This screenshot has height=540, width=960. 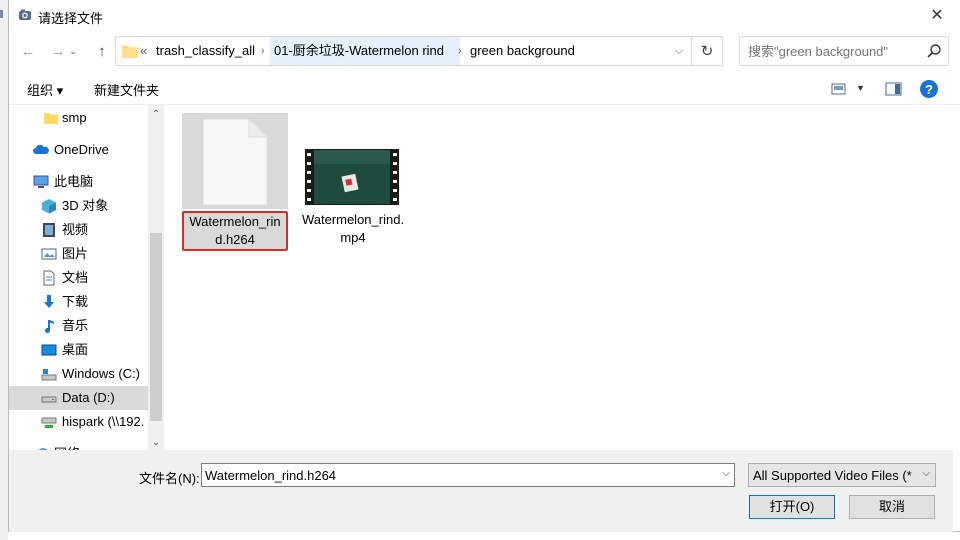 I want to click on sidebar-item-onedrive: OneDrive, so click(x=78, y=150).